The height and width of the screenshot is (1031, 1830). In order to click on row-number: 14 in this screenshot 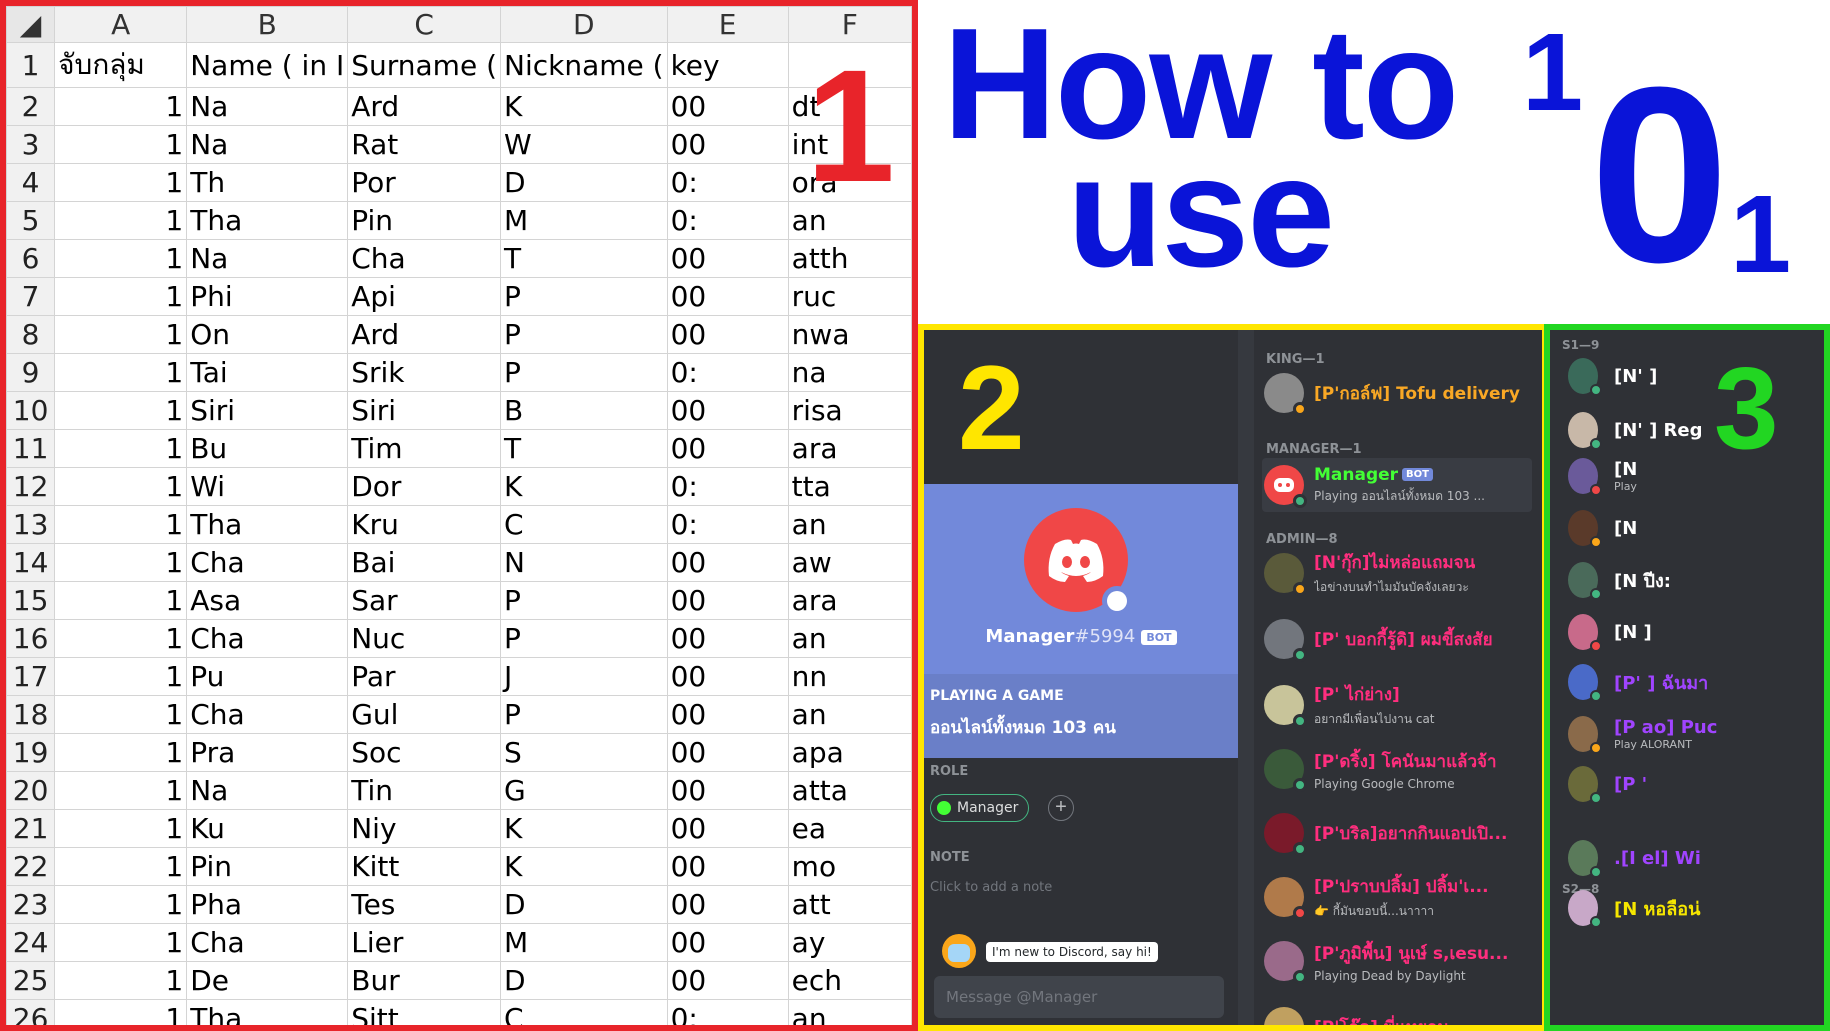, I will do `click(31, 562)`.